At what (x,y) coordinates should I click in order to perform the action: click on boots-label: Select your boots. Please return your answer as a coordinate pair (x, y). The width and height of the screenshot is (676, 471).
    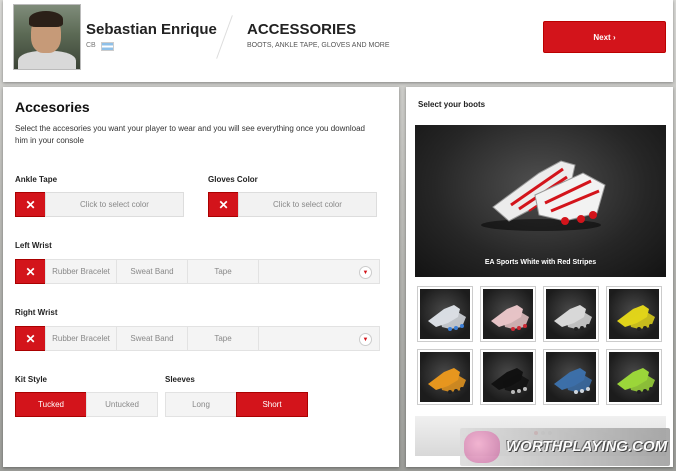
    Looking at the image, I should click on (452, 104).